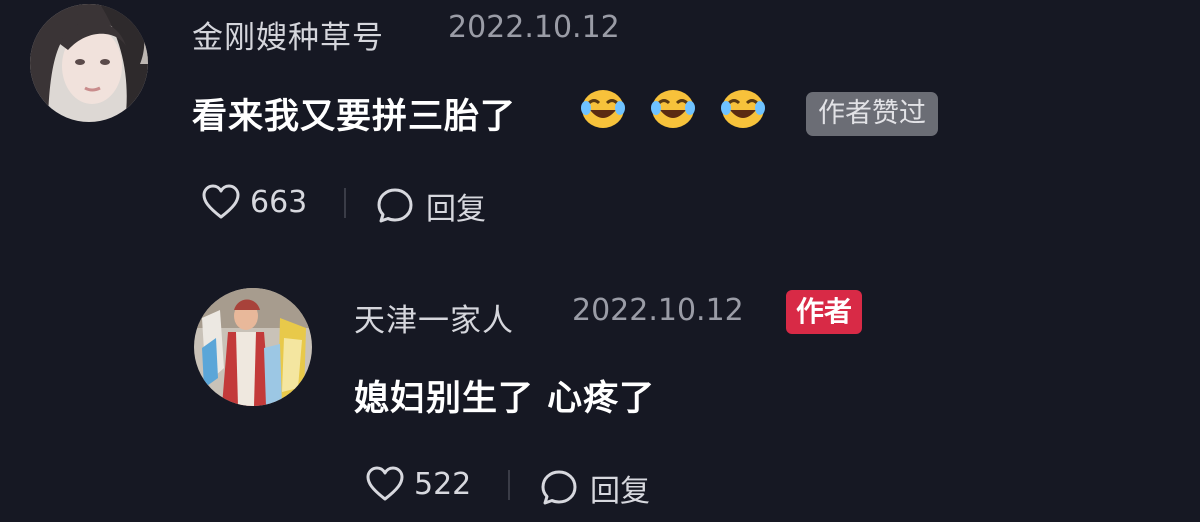  Describe the element at coordinates (443, 484) in the screenshot. I see `like-count: 522` at that location.